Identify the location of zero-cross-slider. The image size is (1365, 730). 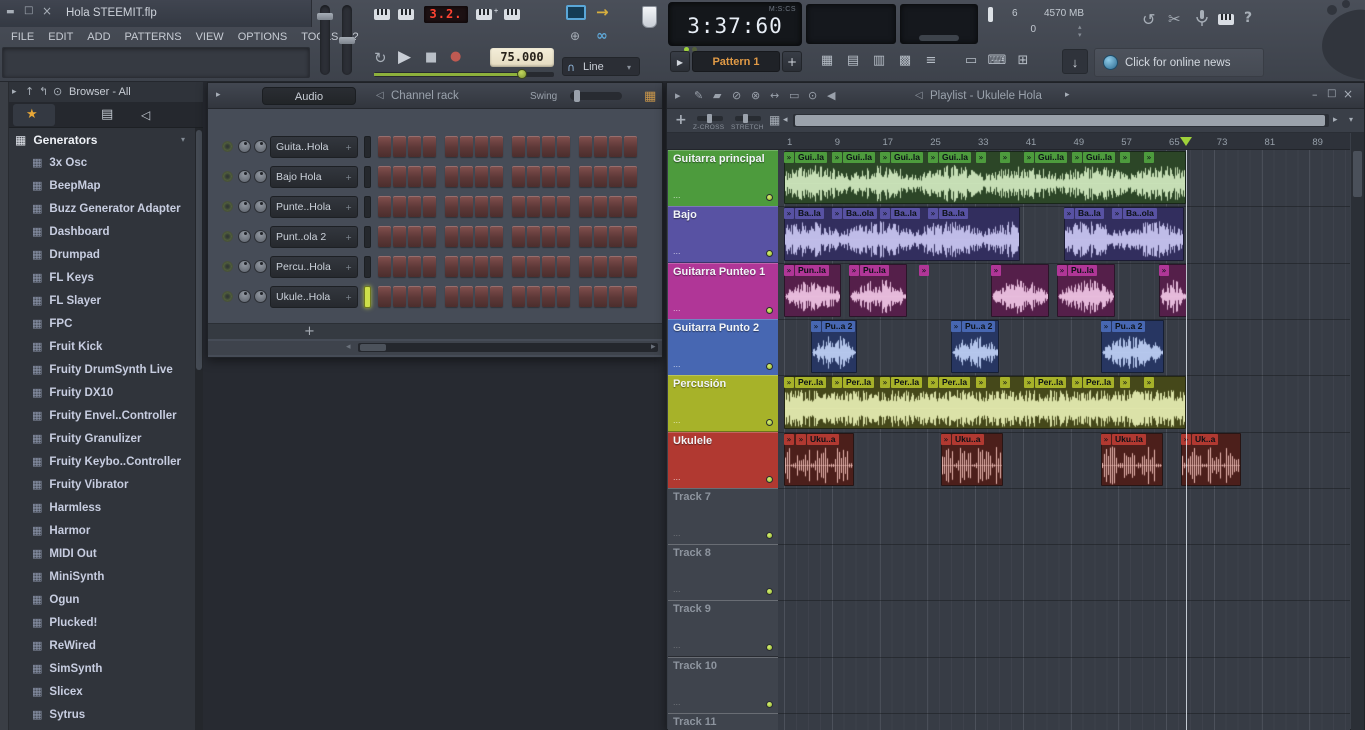
(710, 118).